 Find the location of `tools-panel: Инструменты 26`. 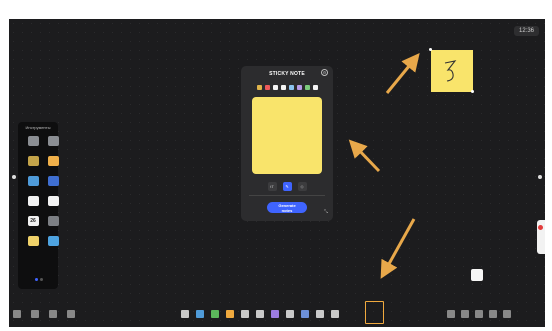

tools-panel: Инструменты 26 is located at coordinates (39, 205).